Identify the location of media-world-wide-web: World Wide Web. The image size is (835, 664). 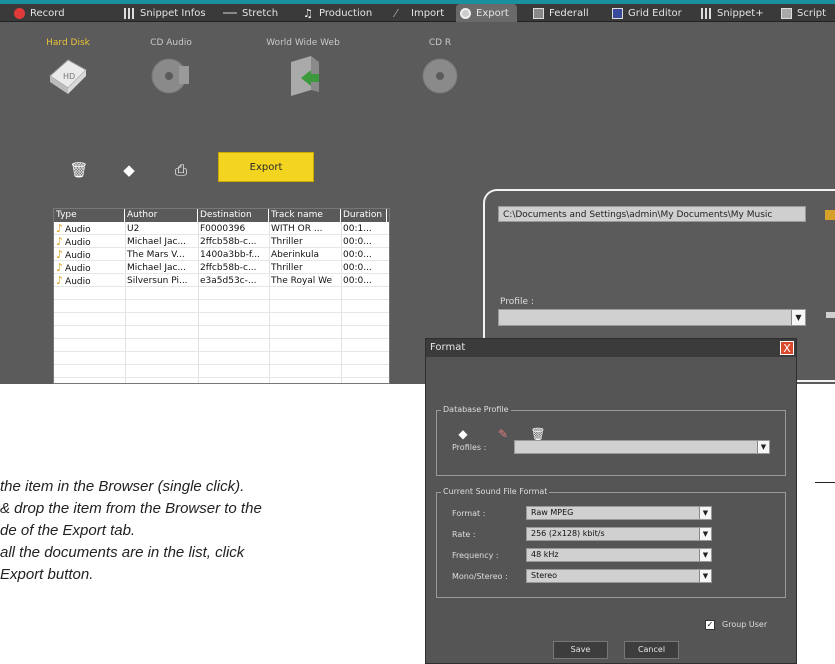
(303, 68).